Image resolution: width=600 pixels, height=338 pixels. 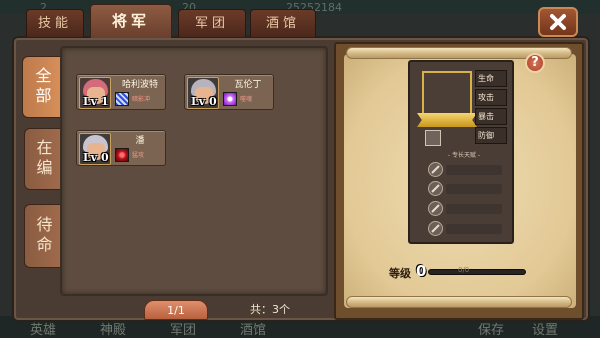 What do you see at coordinates (535, 63) in the screenshot?
I see `help-button: ?` at bounding box center [535, 63].